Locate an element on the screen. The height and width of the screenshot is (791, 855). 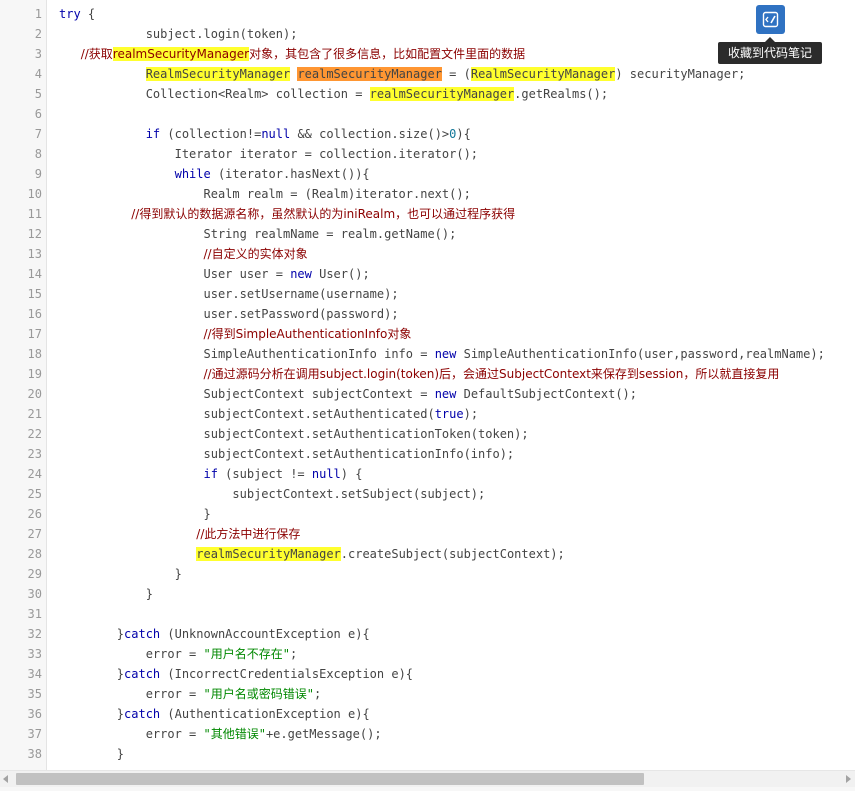
line-number: 11 is located at coordinates (34, 214).